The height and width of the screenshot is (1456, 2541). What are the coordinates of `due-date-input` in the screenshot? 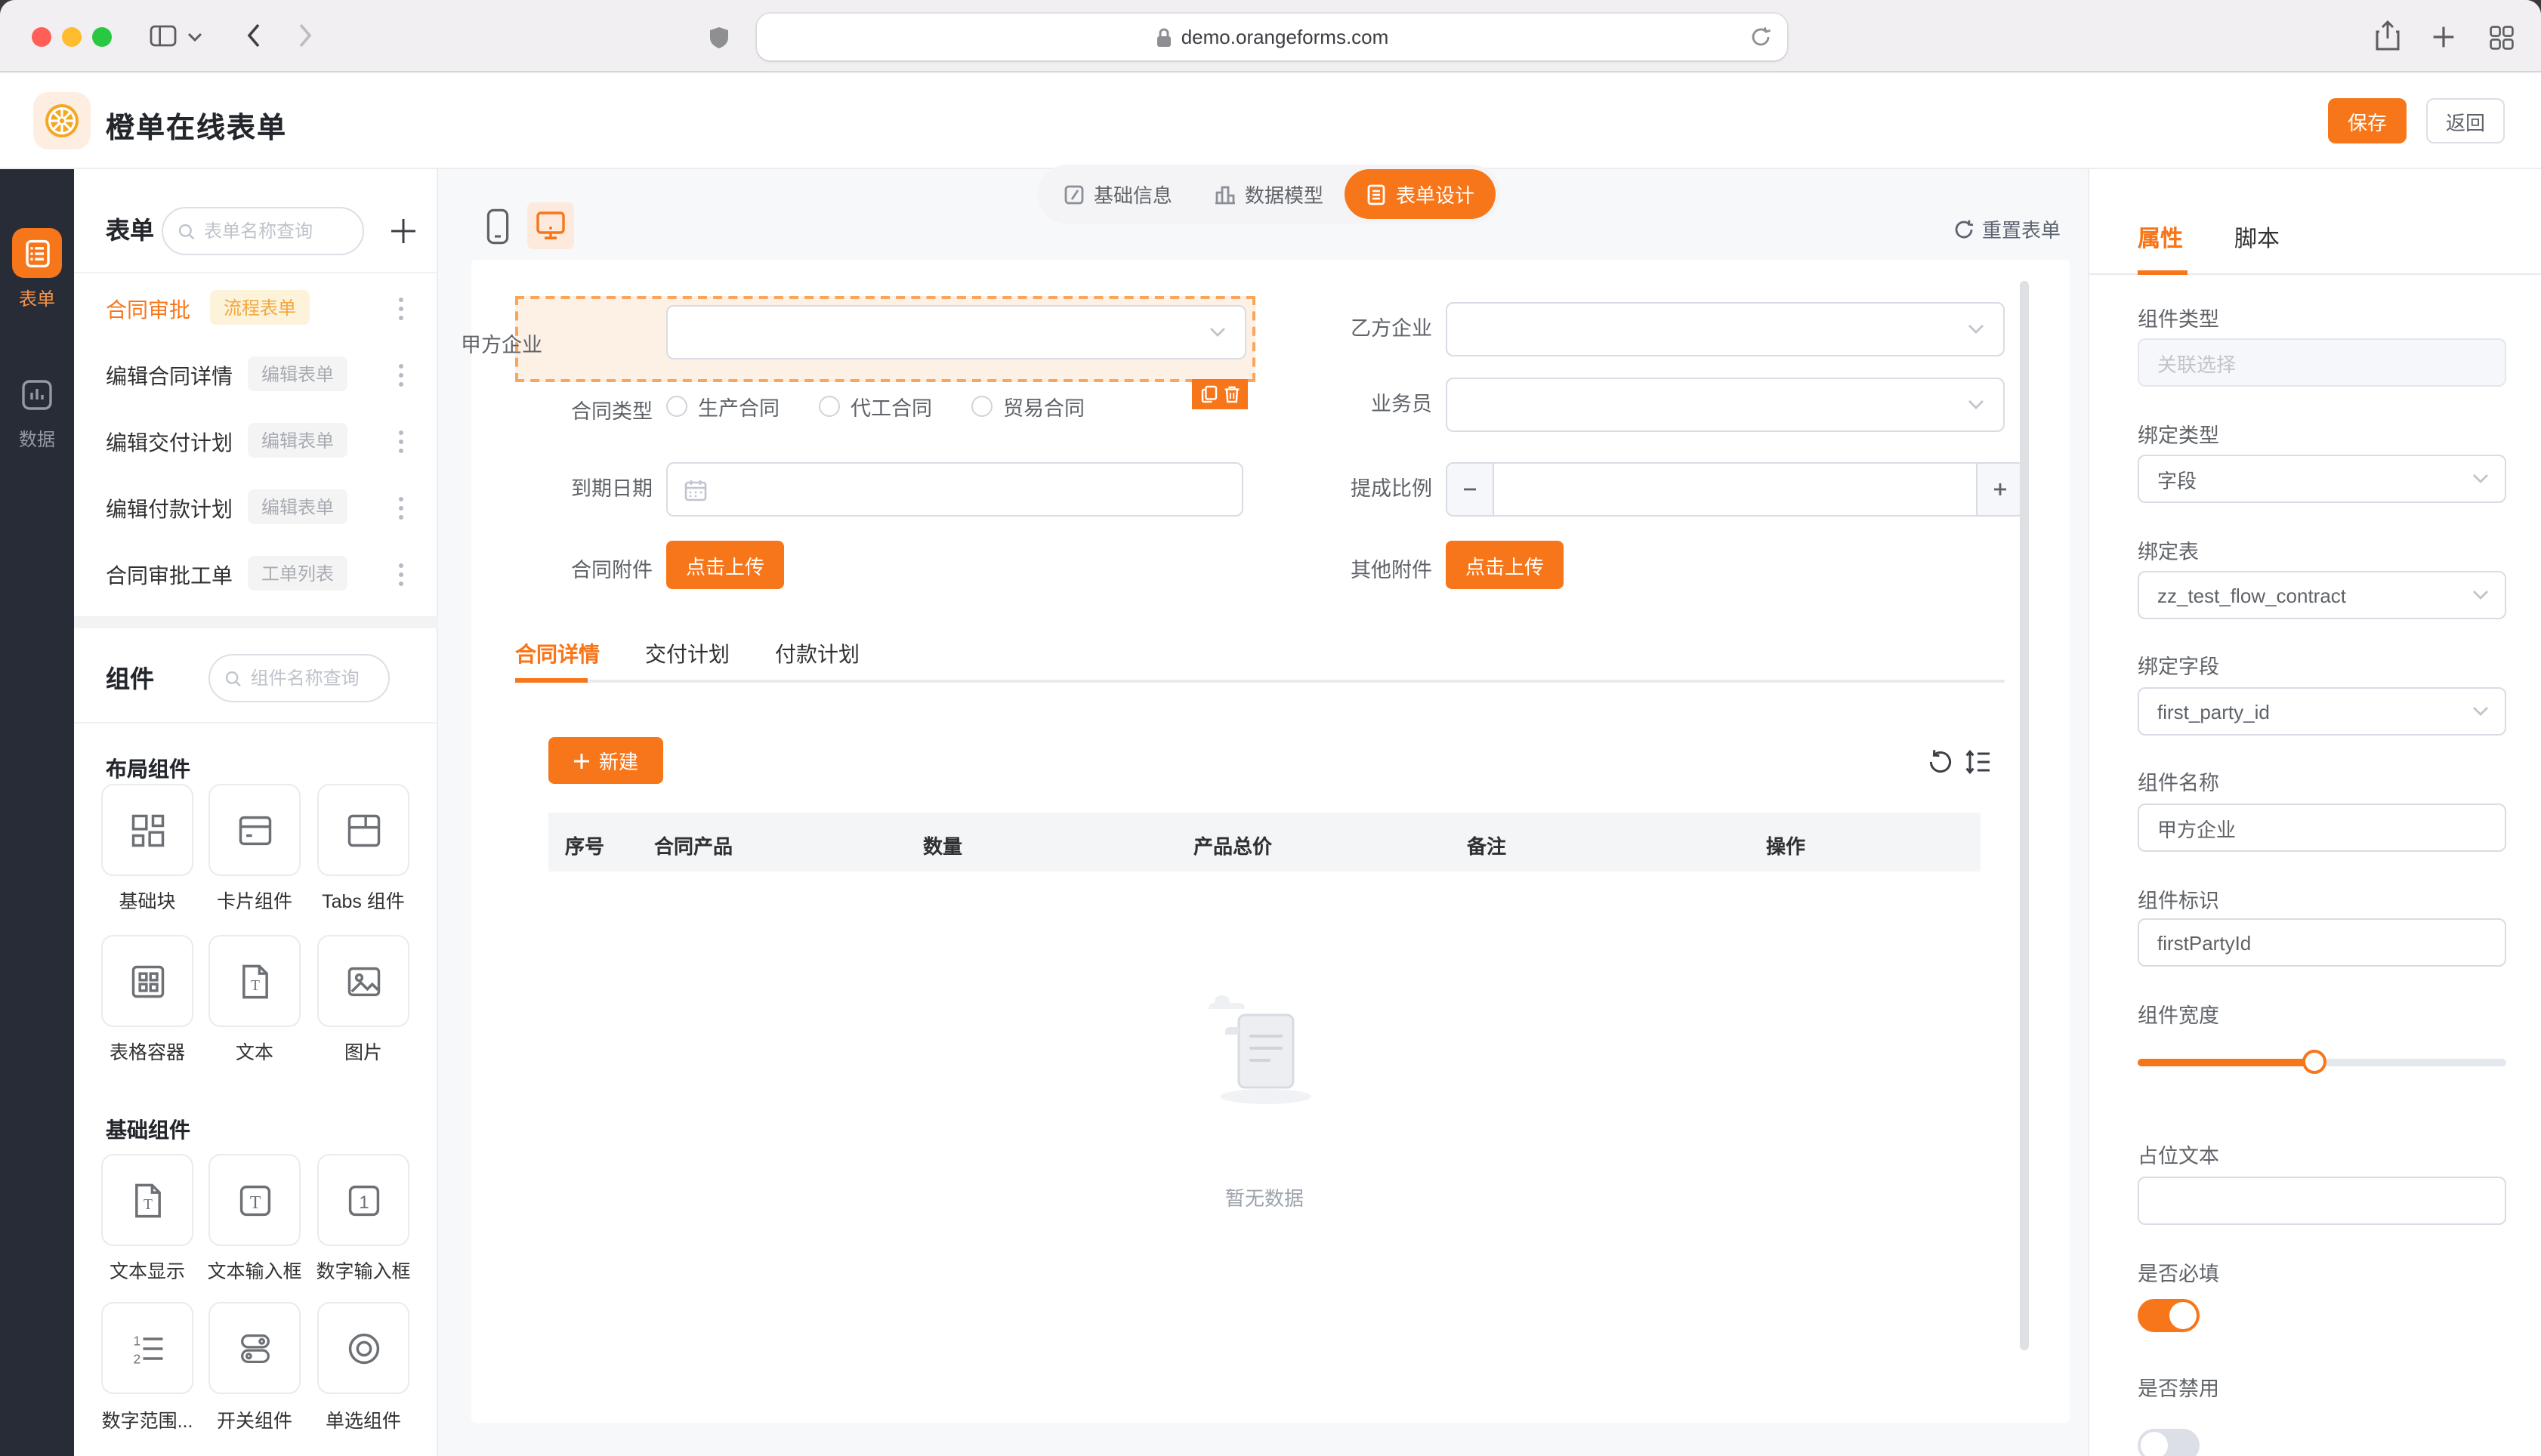 It's located at (954, 489).